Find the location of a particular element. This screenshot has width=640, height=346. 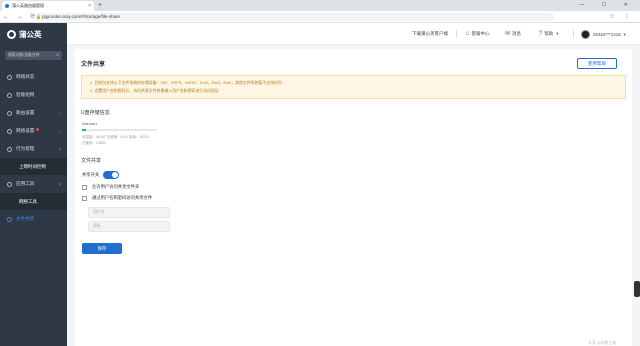

sidebar-item-file-share: 文件共享 is located at coordinates (33, 219).